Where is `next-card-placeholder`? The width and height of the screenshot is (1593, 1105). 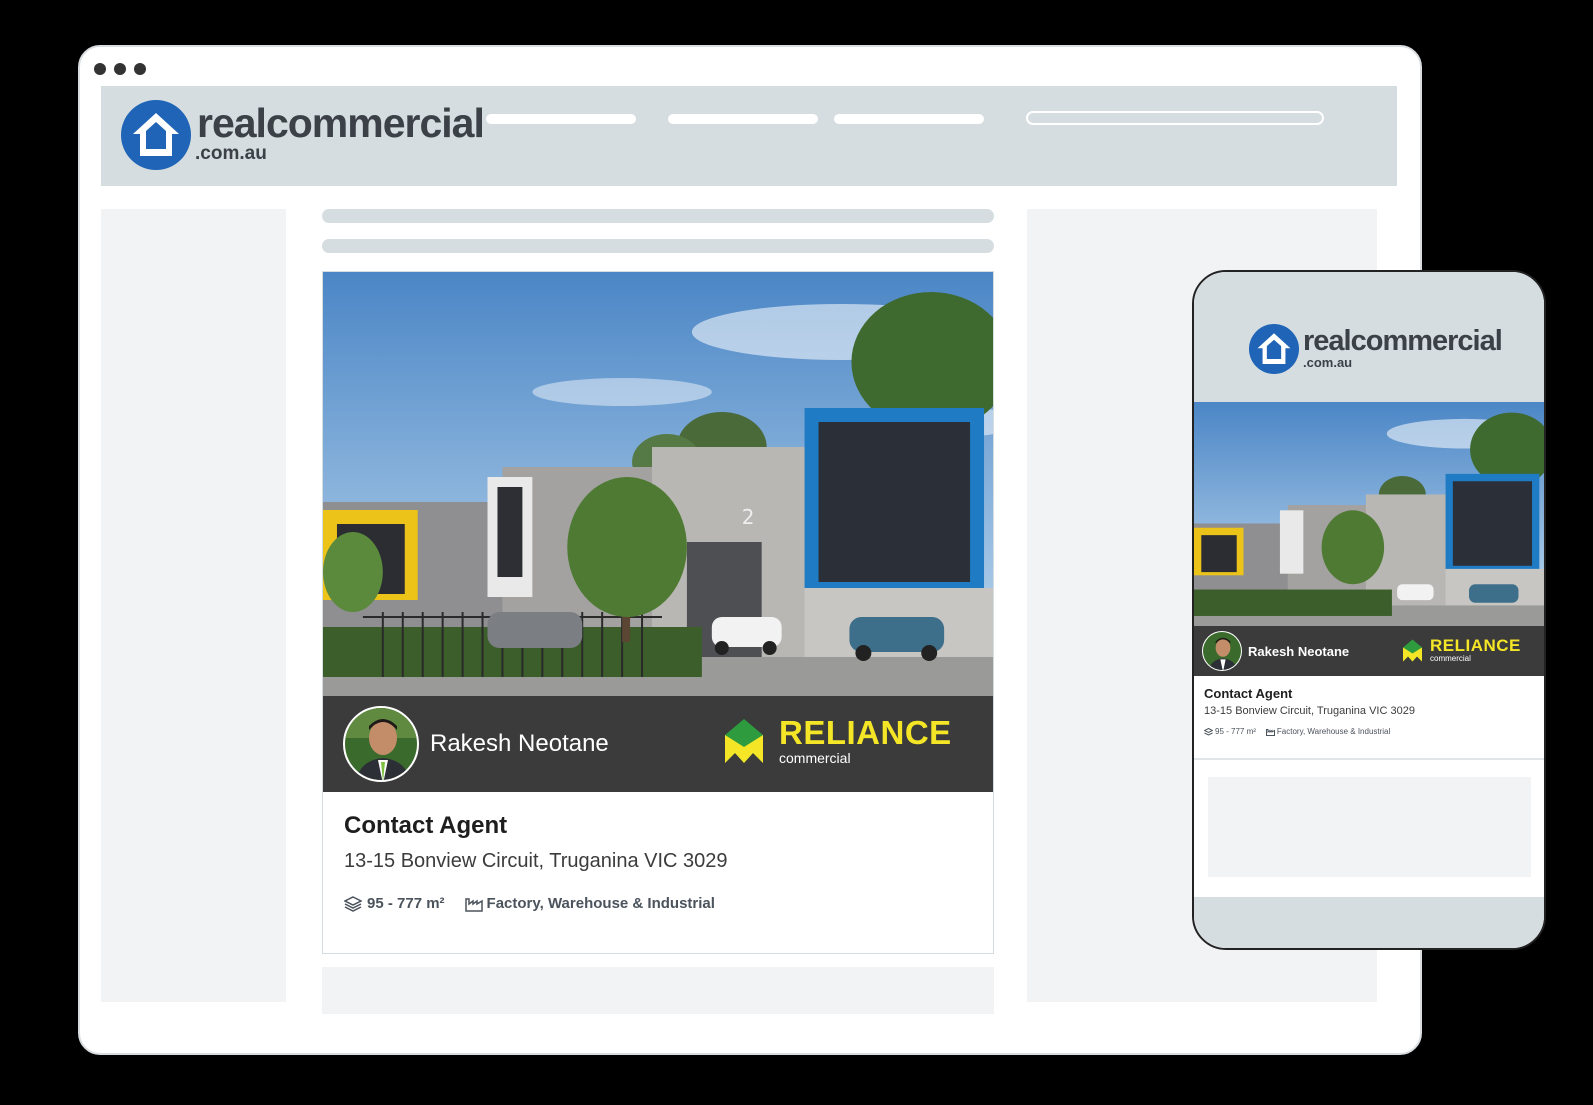
next-card-placeholder is located at coordinates (658, 990).